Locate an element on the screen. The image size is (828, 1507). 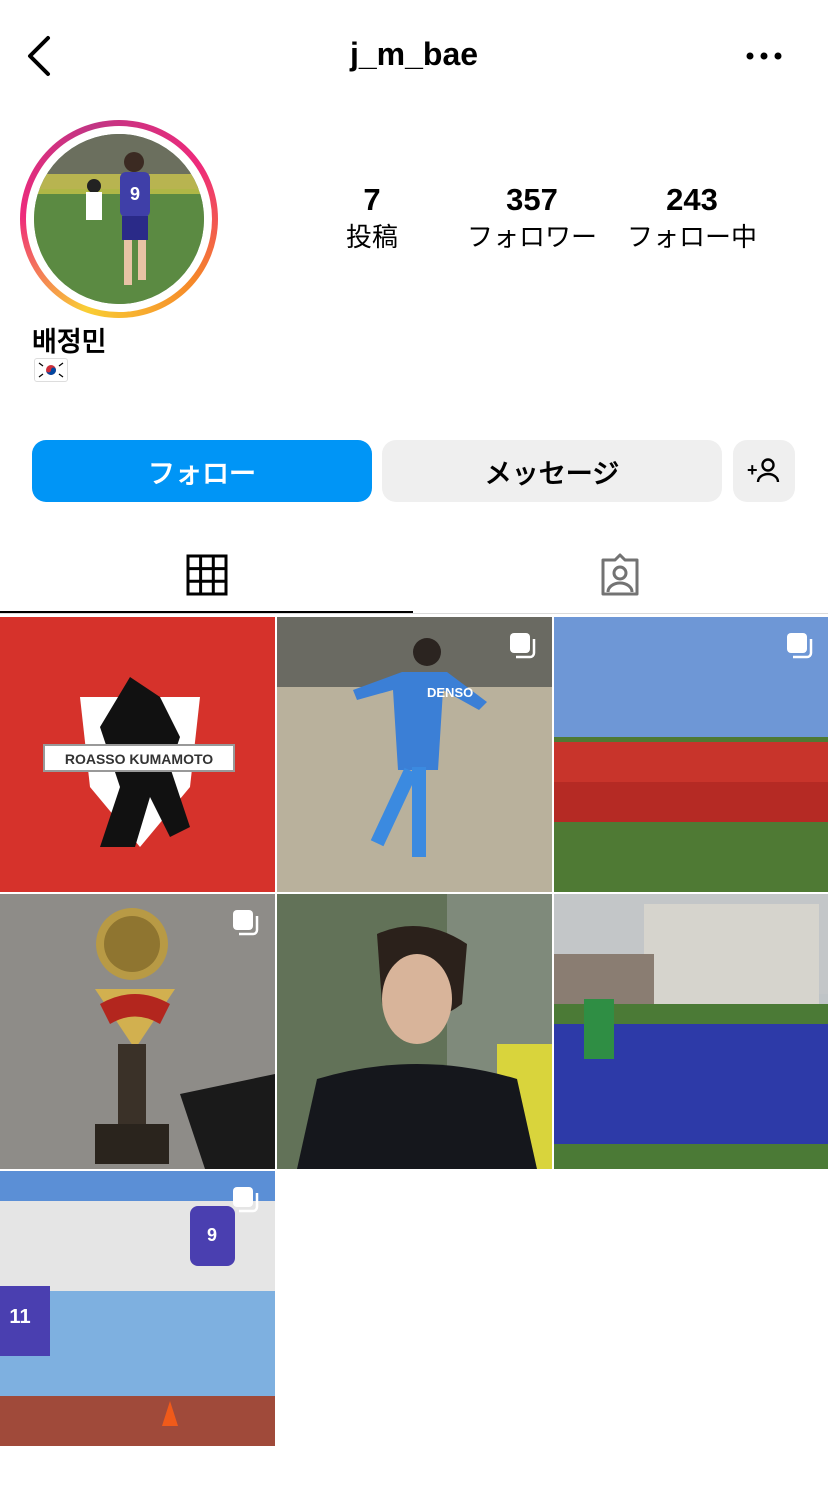
suggest-people-button: + is located at coordinates (764, 471).